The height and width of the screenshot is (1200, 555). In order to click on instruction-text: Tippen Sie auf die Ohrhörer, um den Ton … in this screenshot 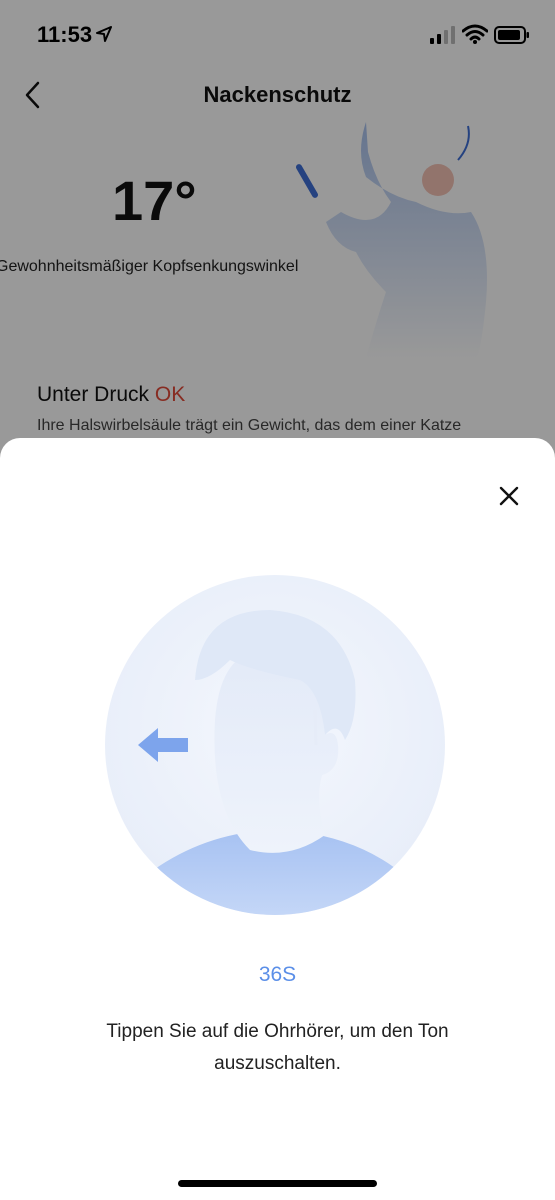, I will do `click(277, 1047)`.